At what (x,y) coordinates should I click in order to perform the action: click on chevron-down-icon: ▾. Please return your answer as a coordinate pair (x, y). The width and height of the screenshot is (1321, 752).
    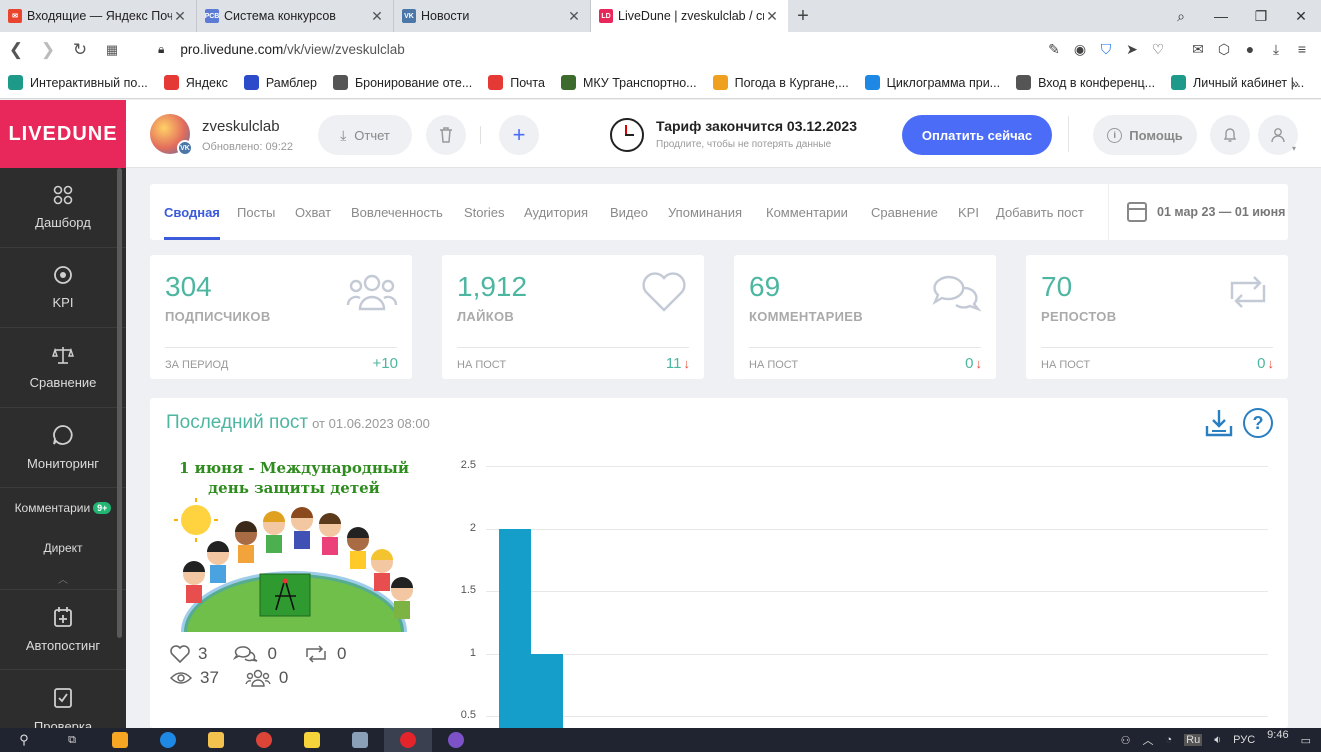
    Looking at the image, I should click on (1293, 148).